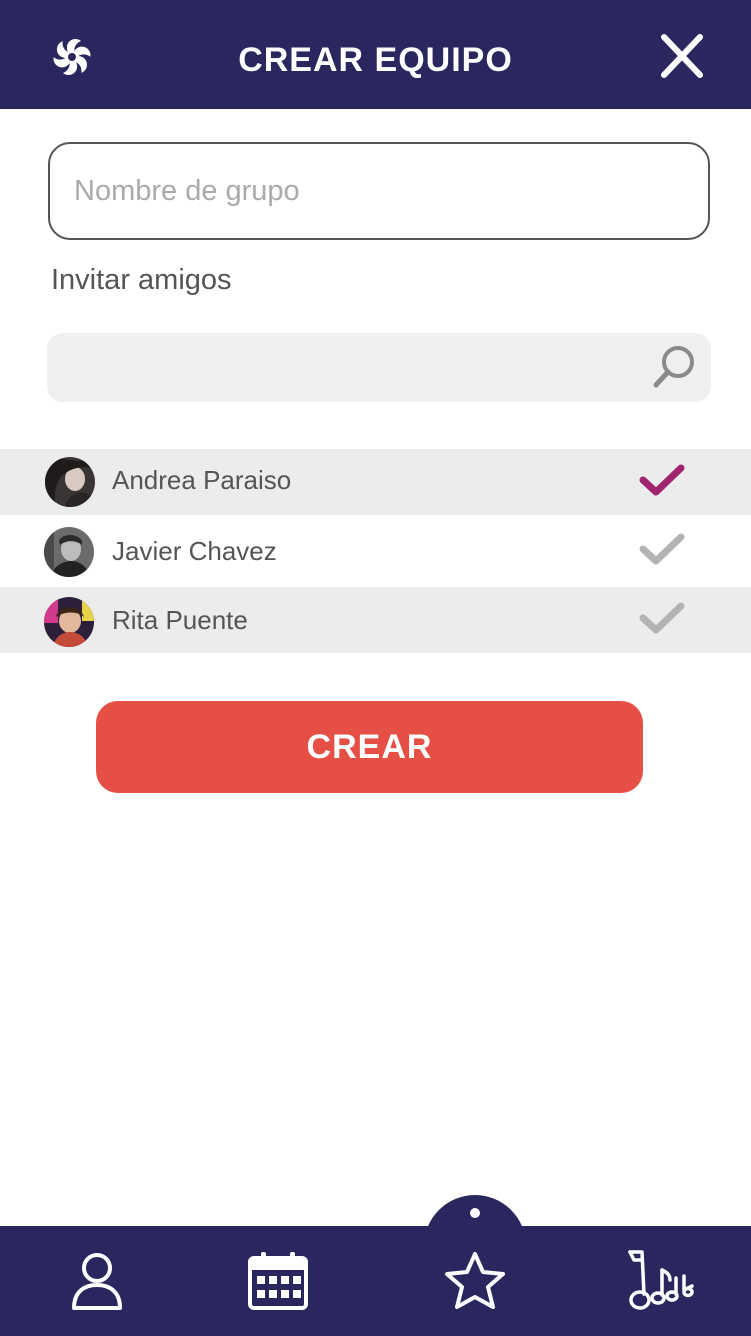 The width and height of the screenshot is (751, 1336). I want to click on friend-name: Andrea Paraiso, so click(202, 480).